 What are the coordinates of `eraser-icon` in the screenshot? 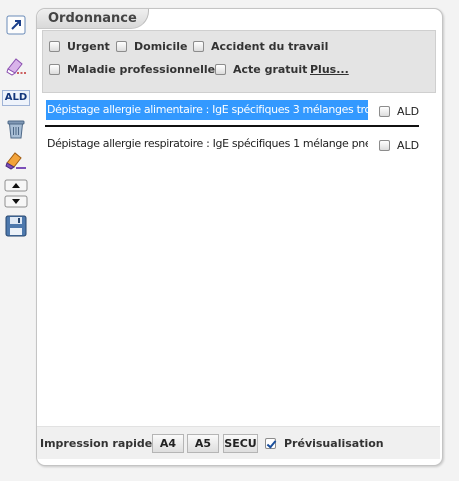 It's located at (16, 66).